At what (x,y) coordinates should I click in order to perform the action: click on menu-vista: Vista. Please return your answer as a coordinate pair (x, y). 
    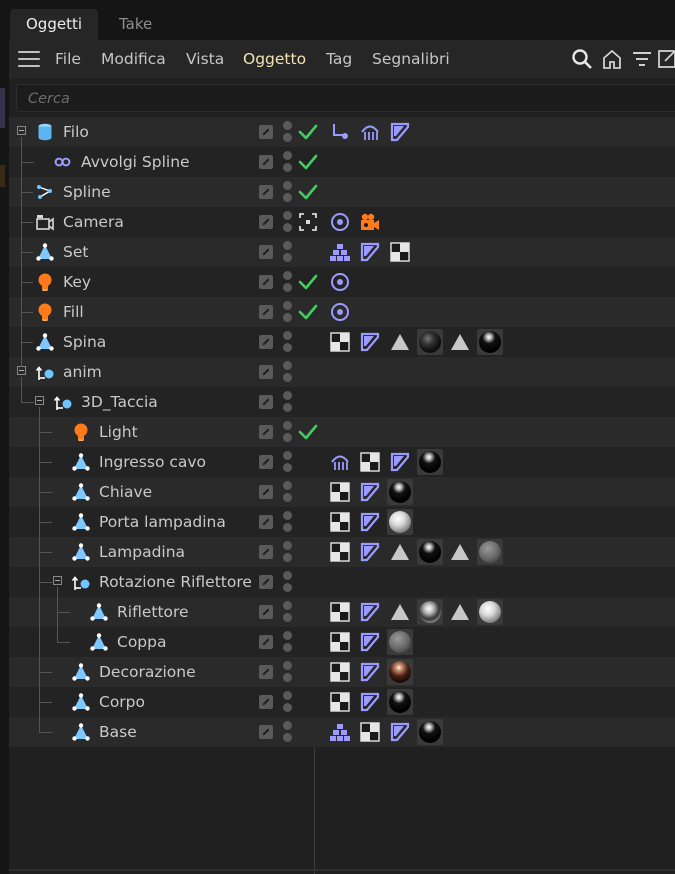
    Looking at the image, I should click on (205, 59).